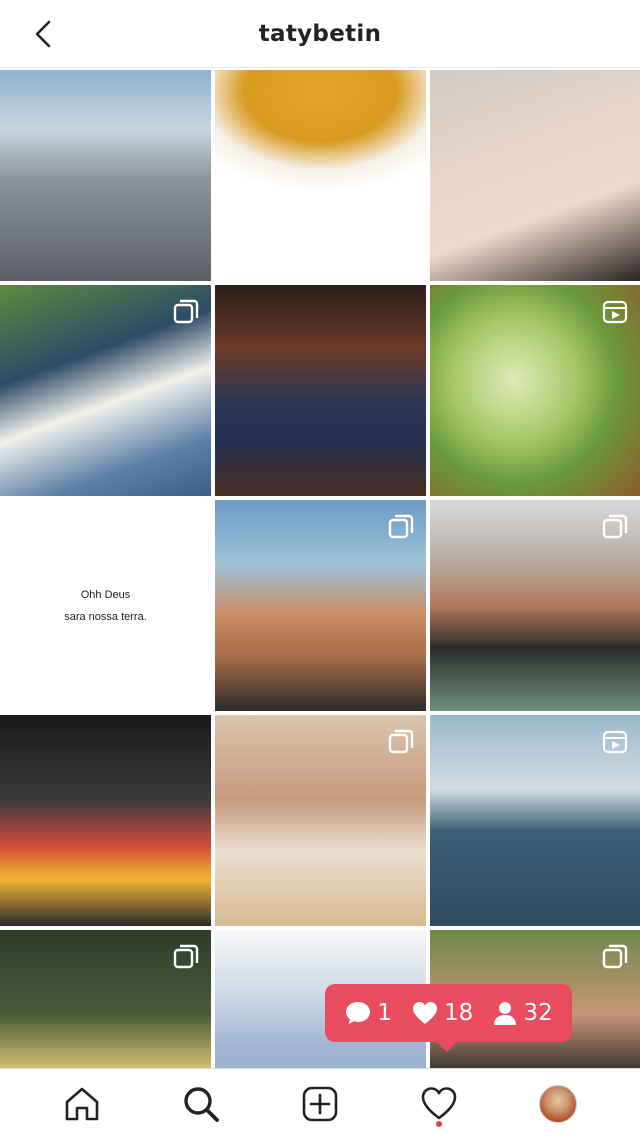 This screenshot has height=1138, width=640. What do you see at coordinates (425, 1013) in the screenshot?
I see `heart-icon` at bounding box center [425, 1013].